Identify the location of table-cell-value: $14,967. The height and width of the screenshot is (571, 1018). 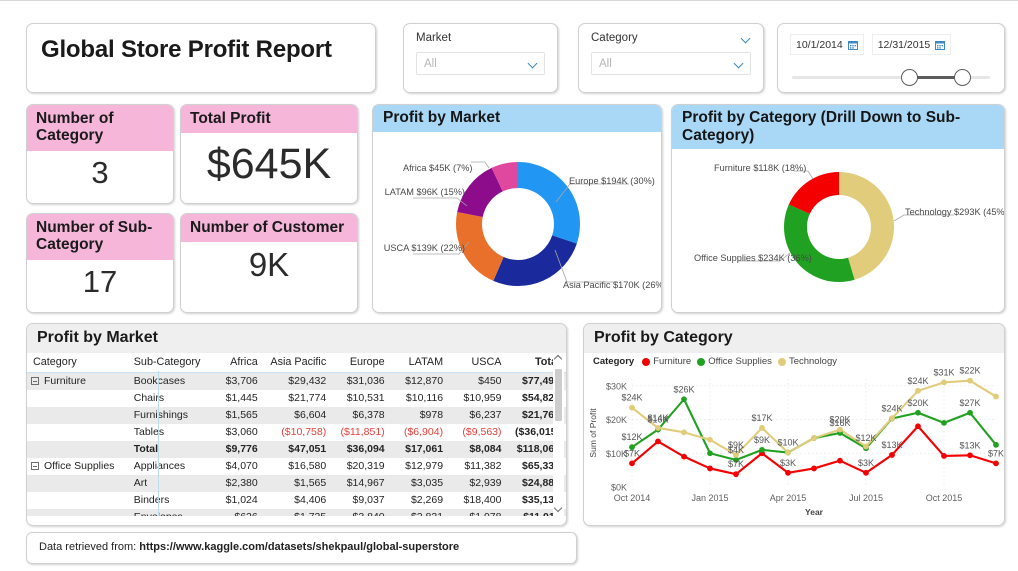
(361, 484).